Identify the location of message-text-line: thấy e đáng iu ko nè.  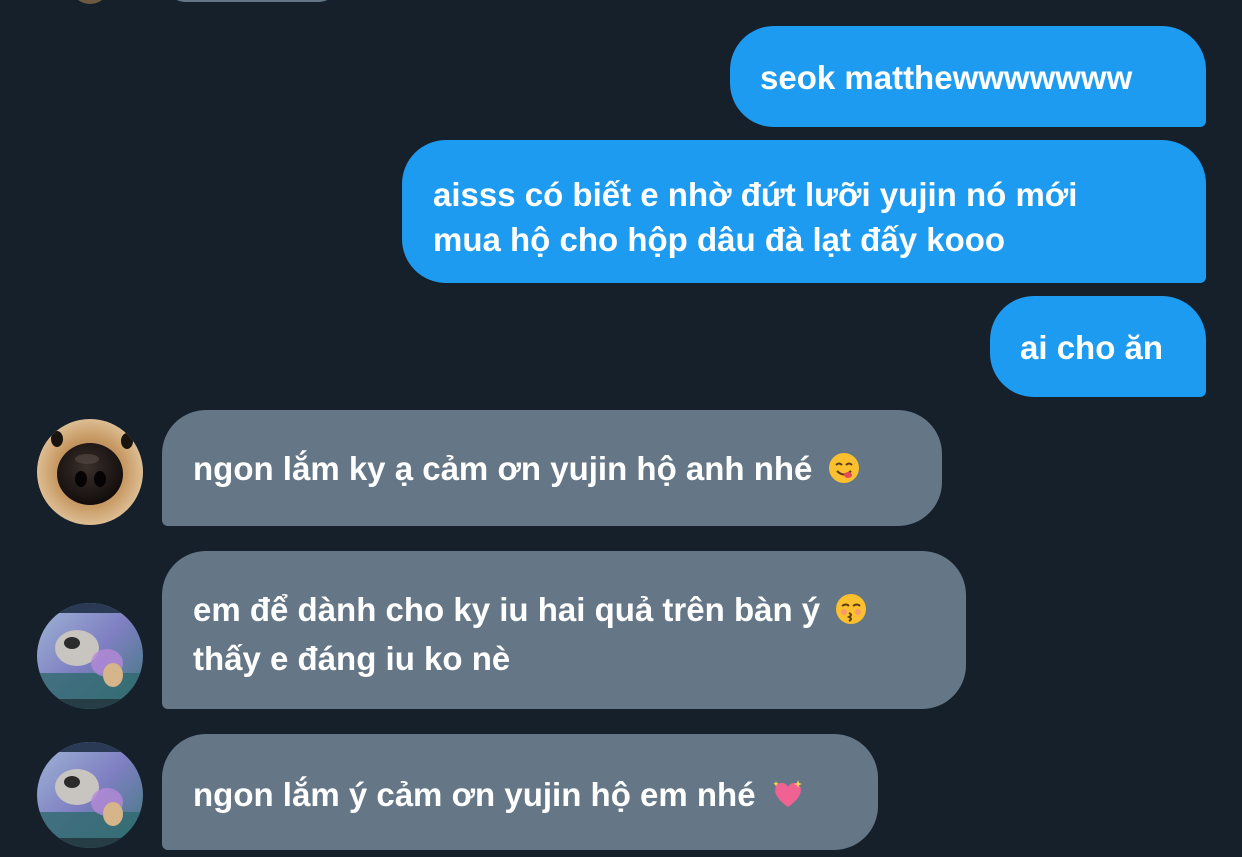
(352, 658).